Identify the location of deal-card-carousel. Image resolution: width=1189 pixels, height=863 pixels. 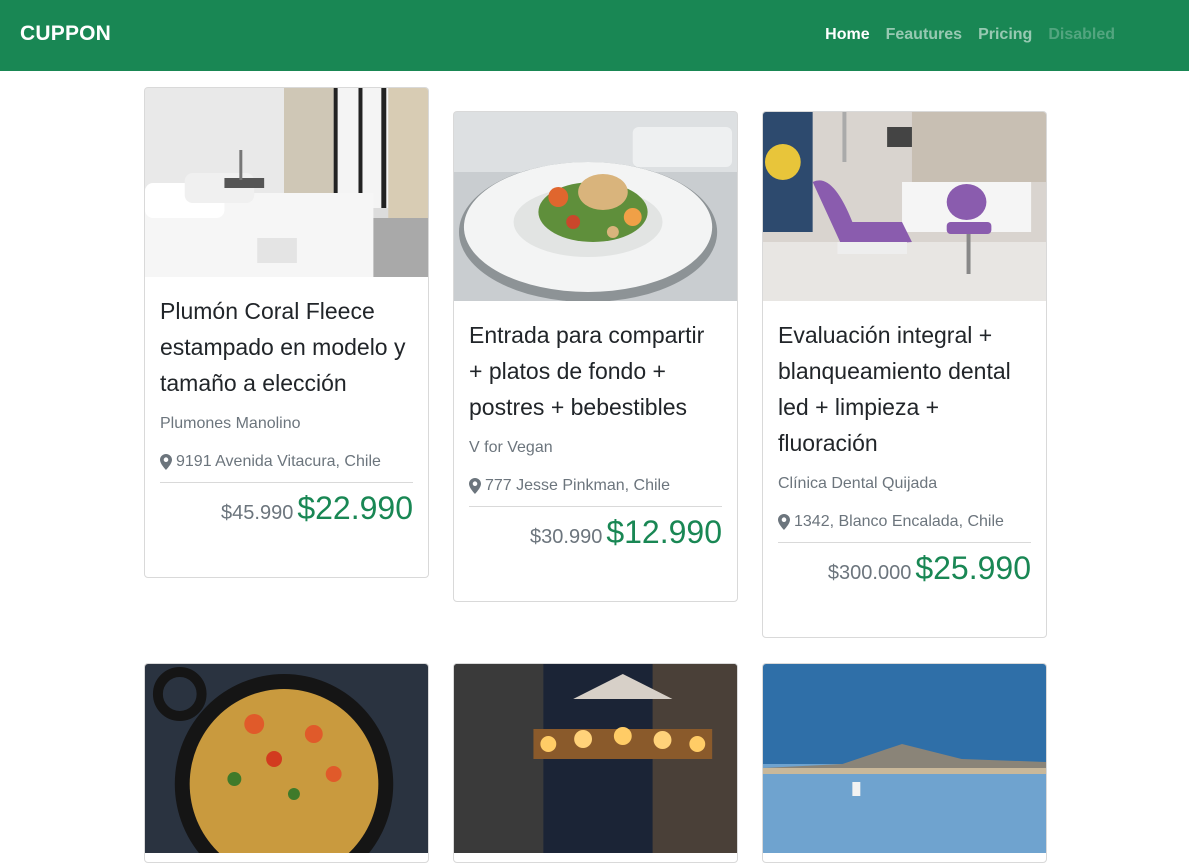
(595, 763).